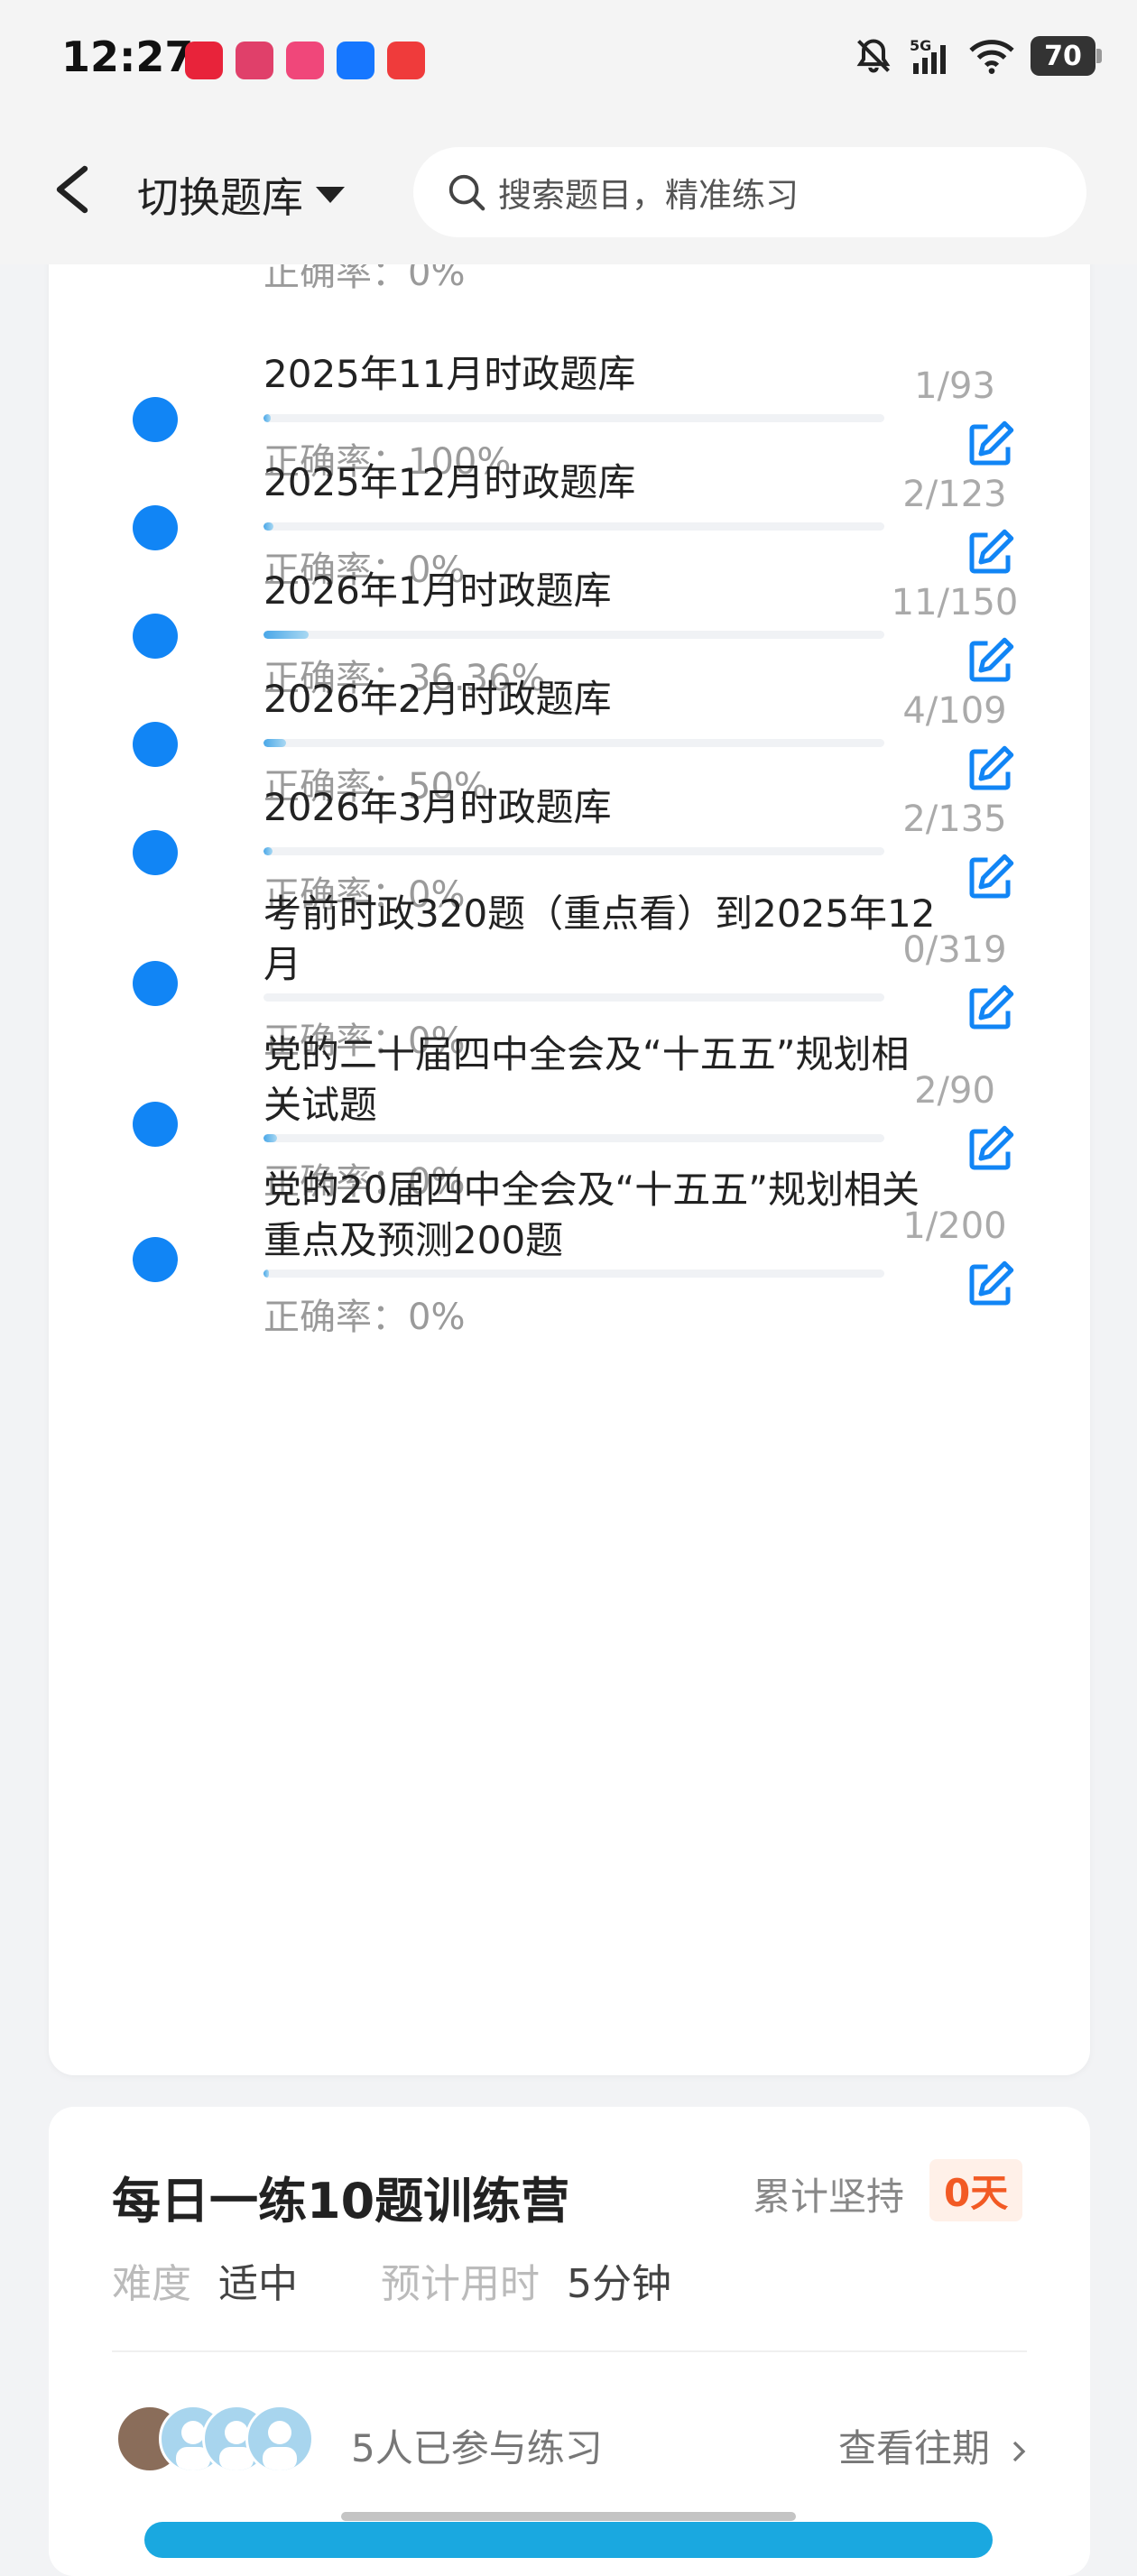  I want to click on home-indicator, so click(568, 2516).